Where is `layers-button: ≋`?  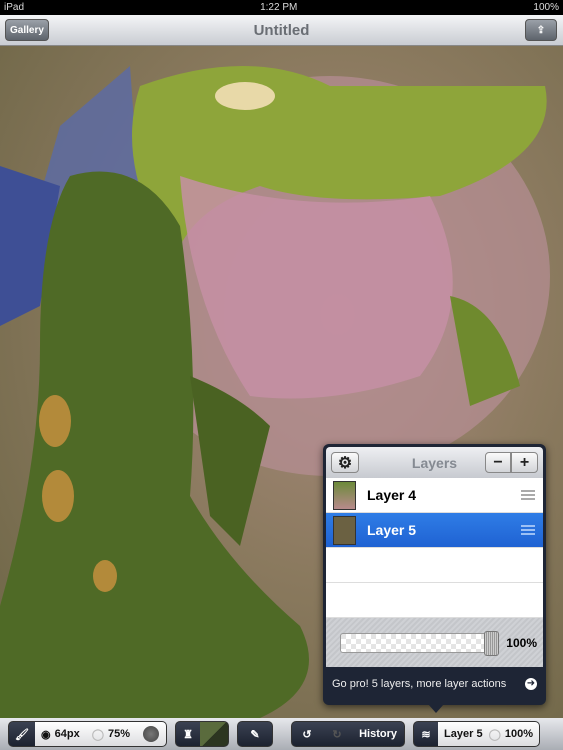
layers-button: ≋ is located at coordinates (426, 734).